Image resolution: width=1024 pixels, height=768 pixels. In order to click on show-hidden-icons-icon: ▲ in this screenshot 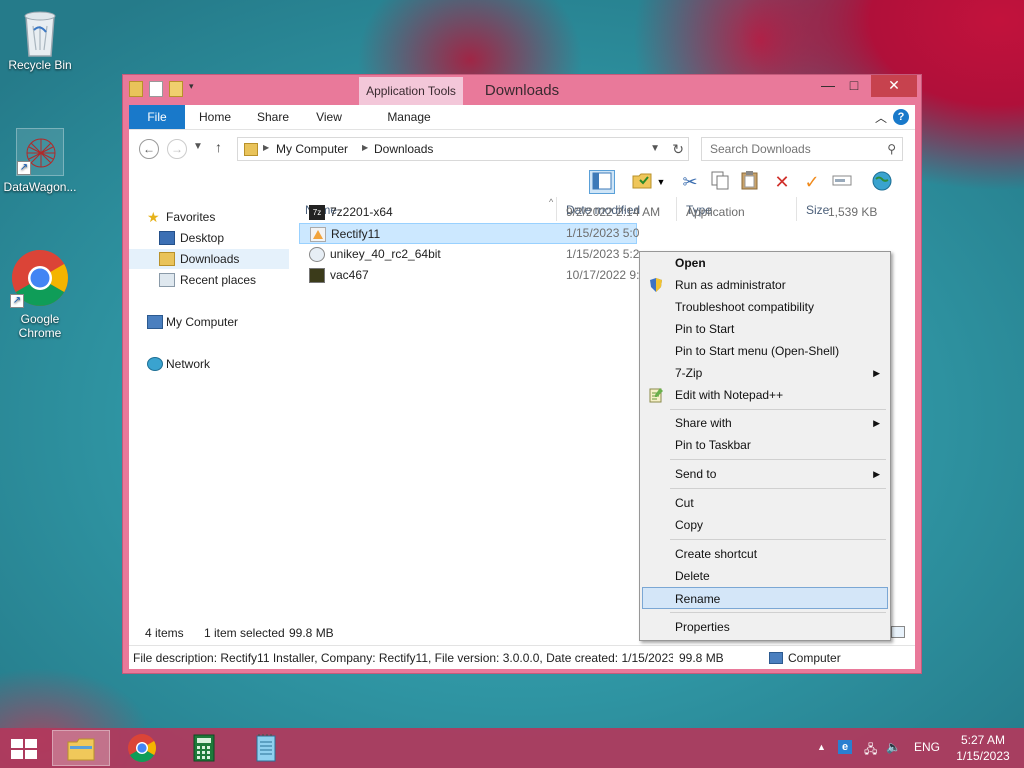, I will do `click(821, 747)`.